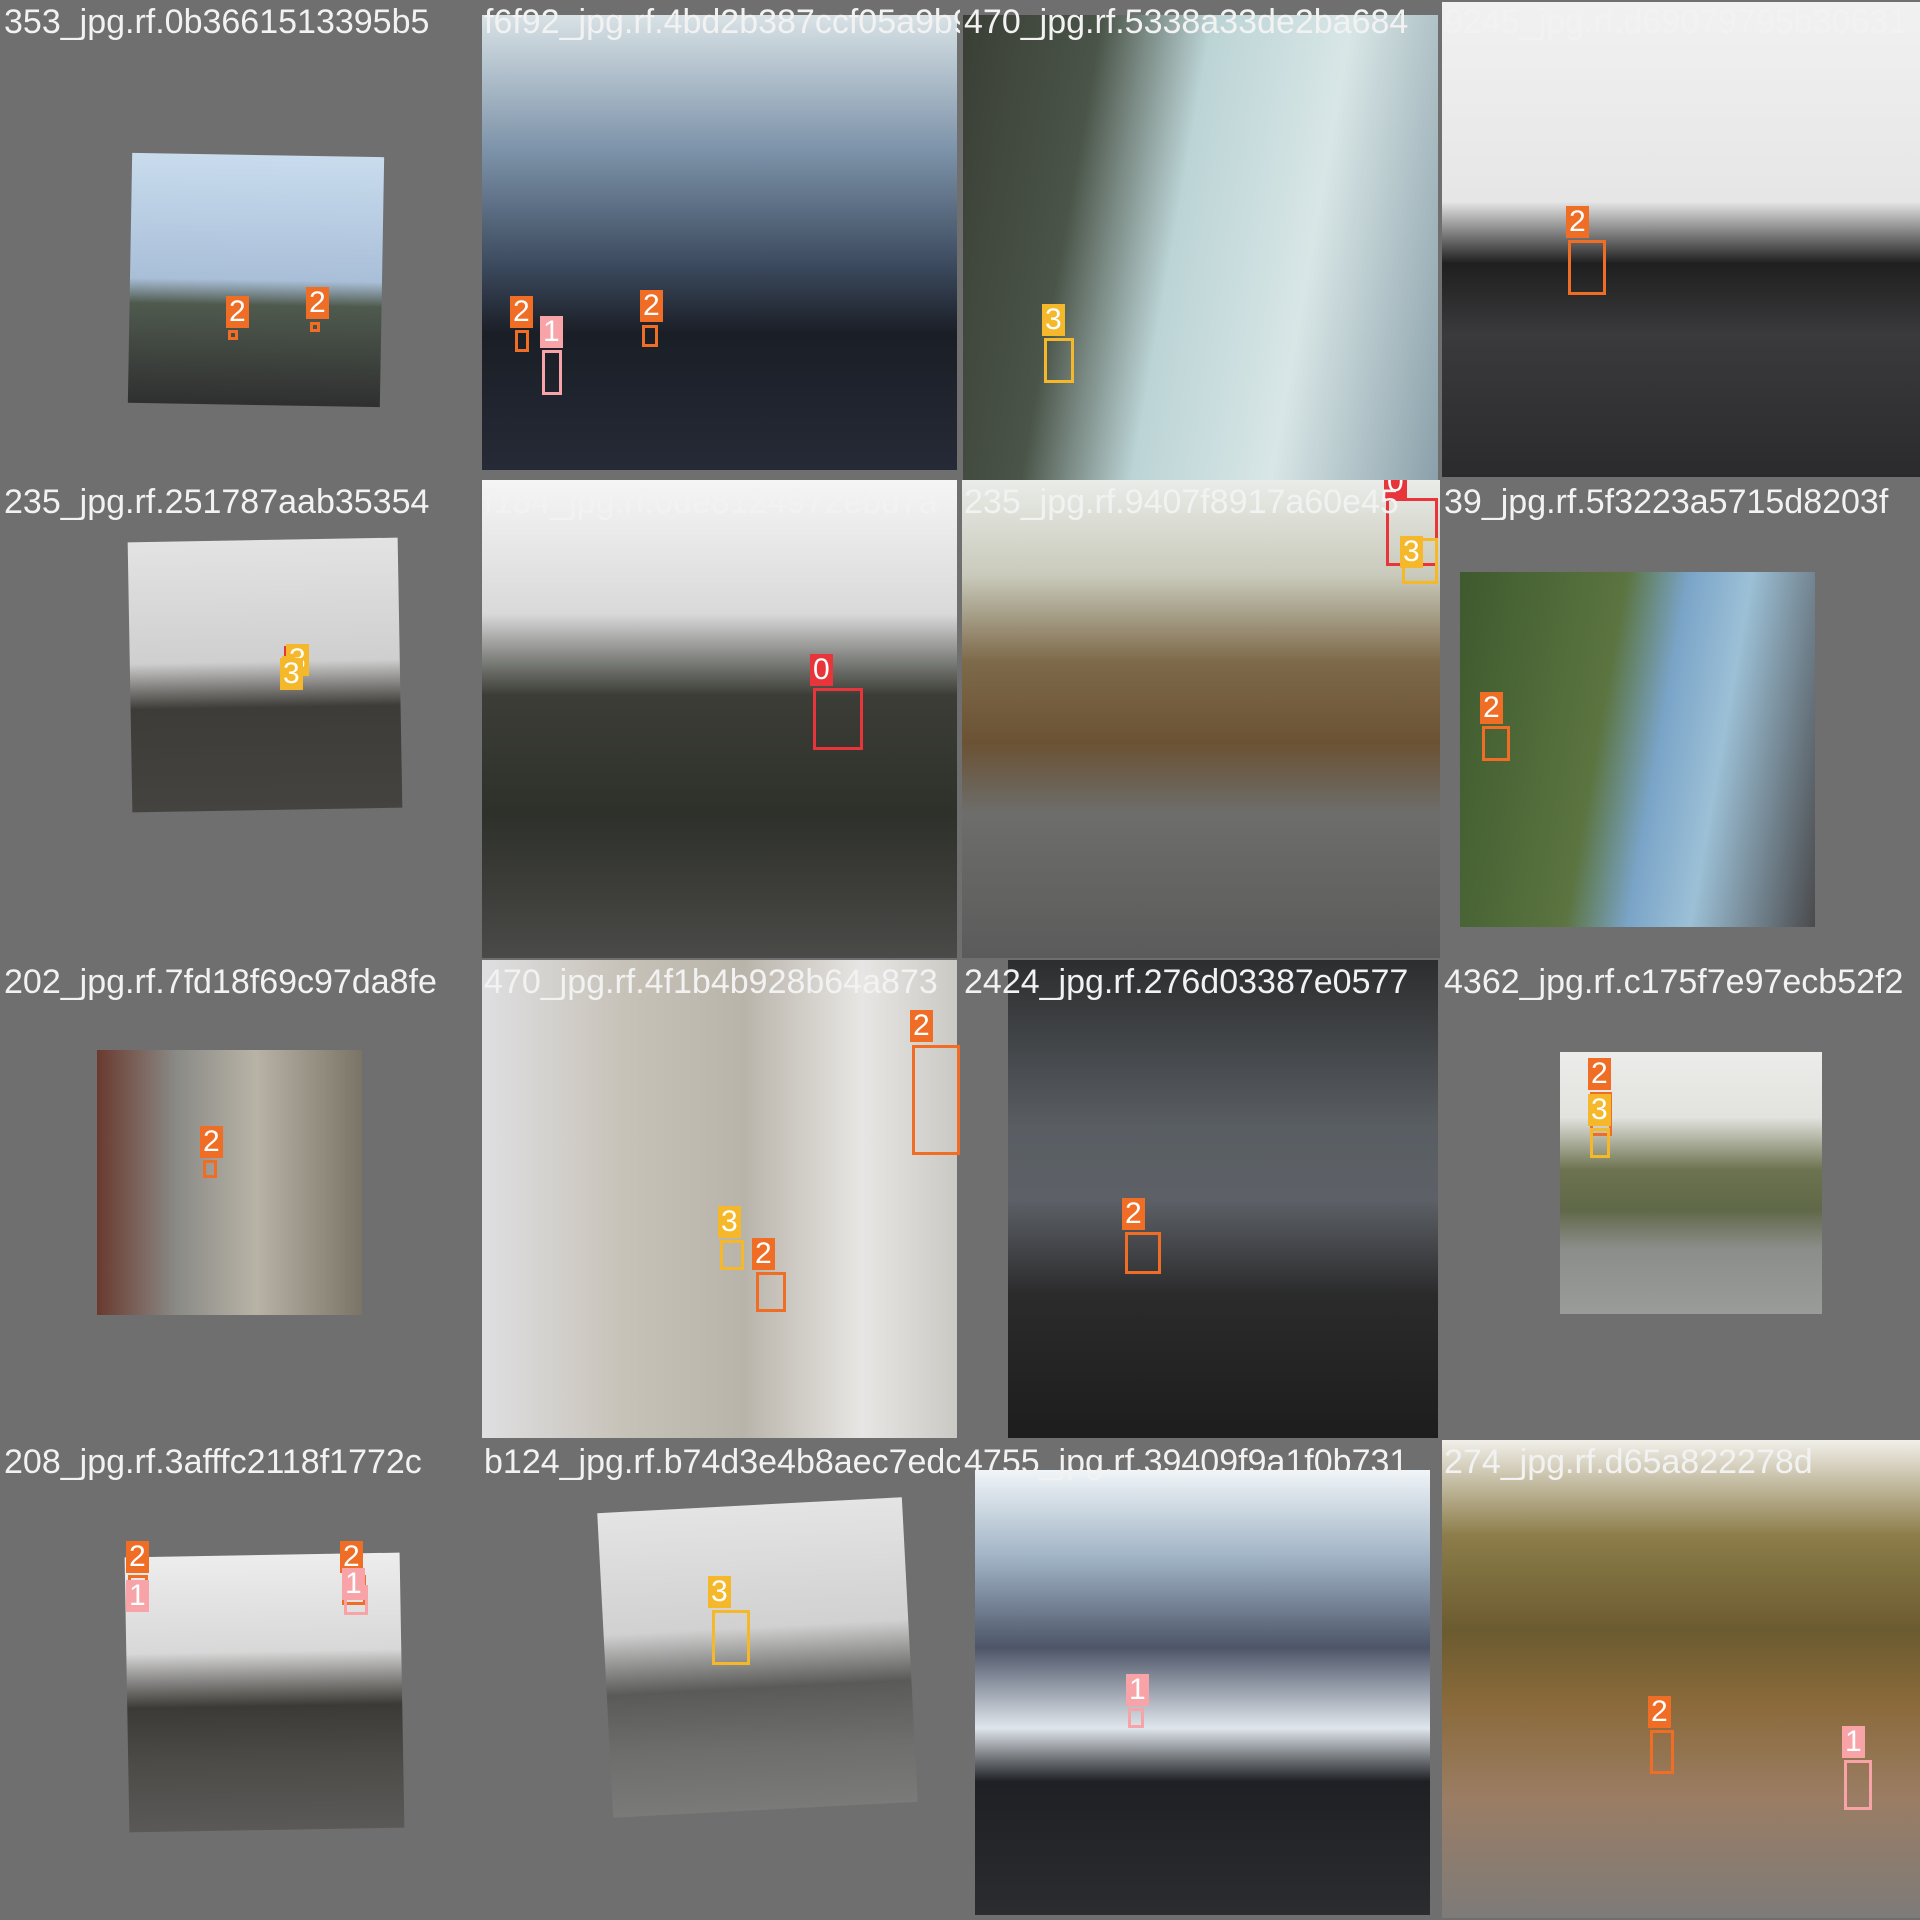 The width and height of the screenshot is (1920, 1920). What do you see at coordinates (1674, 982) in the screenshot?
I see `image-filename: 4362_jpg.rf.c175f7e97ecb52f2` at bounding box center [1674, 982].